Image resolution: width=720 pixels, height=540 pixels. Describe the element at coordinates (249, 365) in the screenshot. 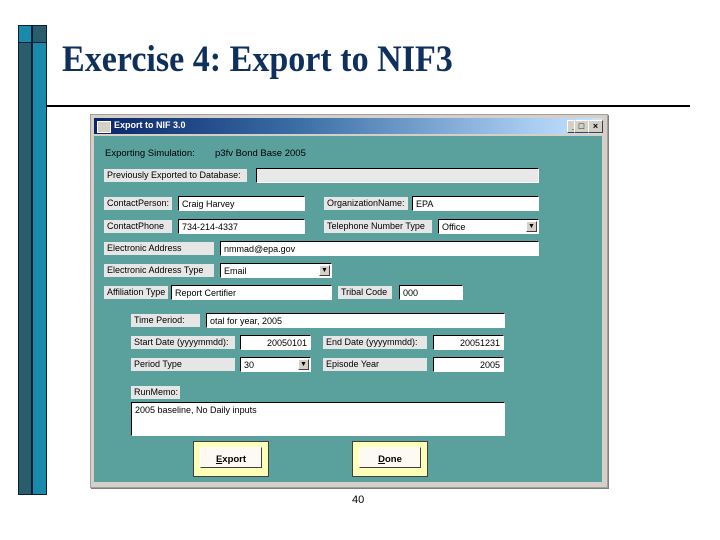

I see `period-type-value: 30` at that location.